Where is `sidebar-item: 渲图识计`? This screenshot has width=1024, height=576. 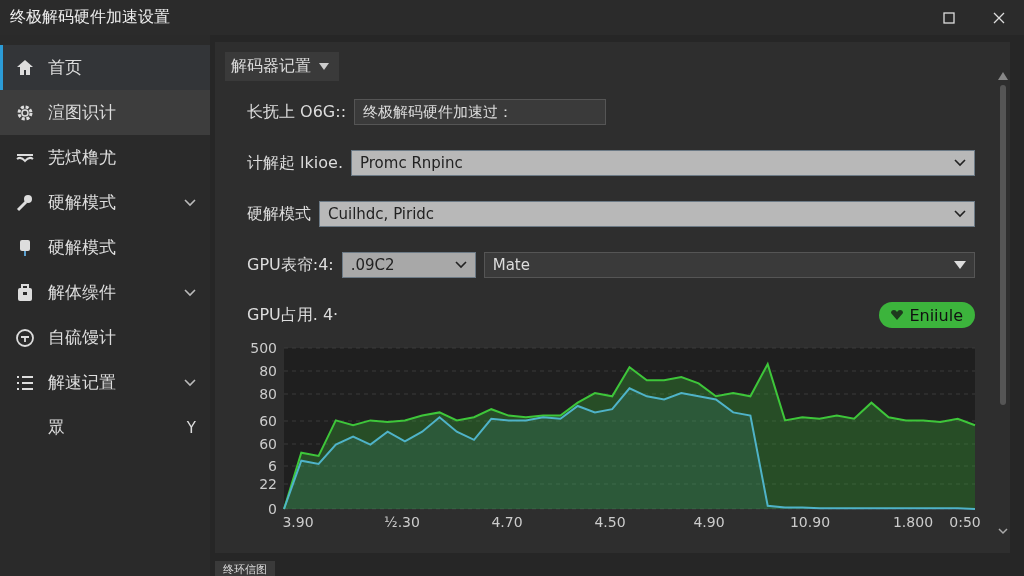 sidebar-item: 渲图识计 is located at coordinates (105, 112).